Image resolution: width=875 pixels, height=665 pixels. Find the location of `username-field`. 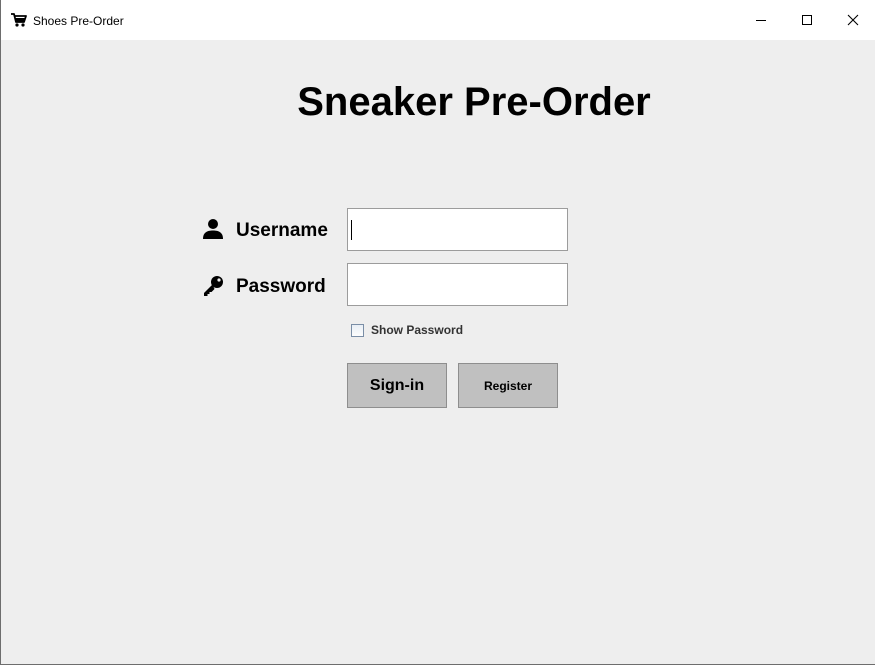

username-field is located at coordinates (457, 229).